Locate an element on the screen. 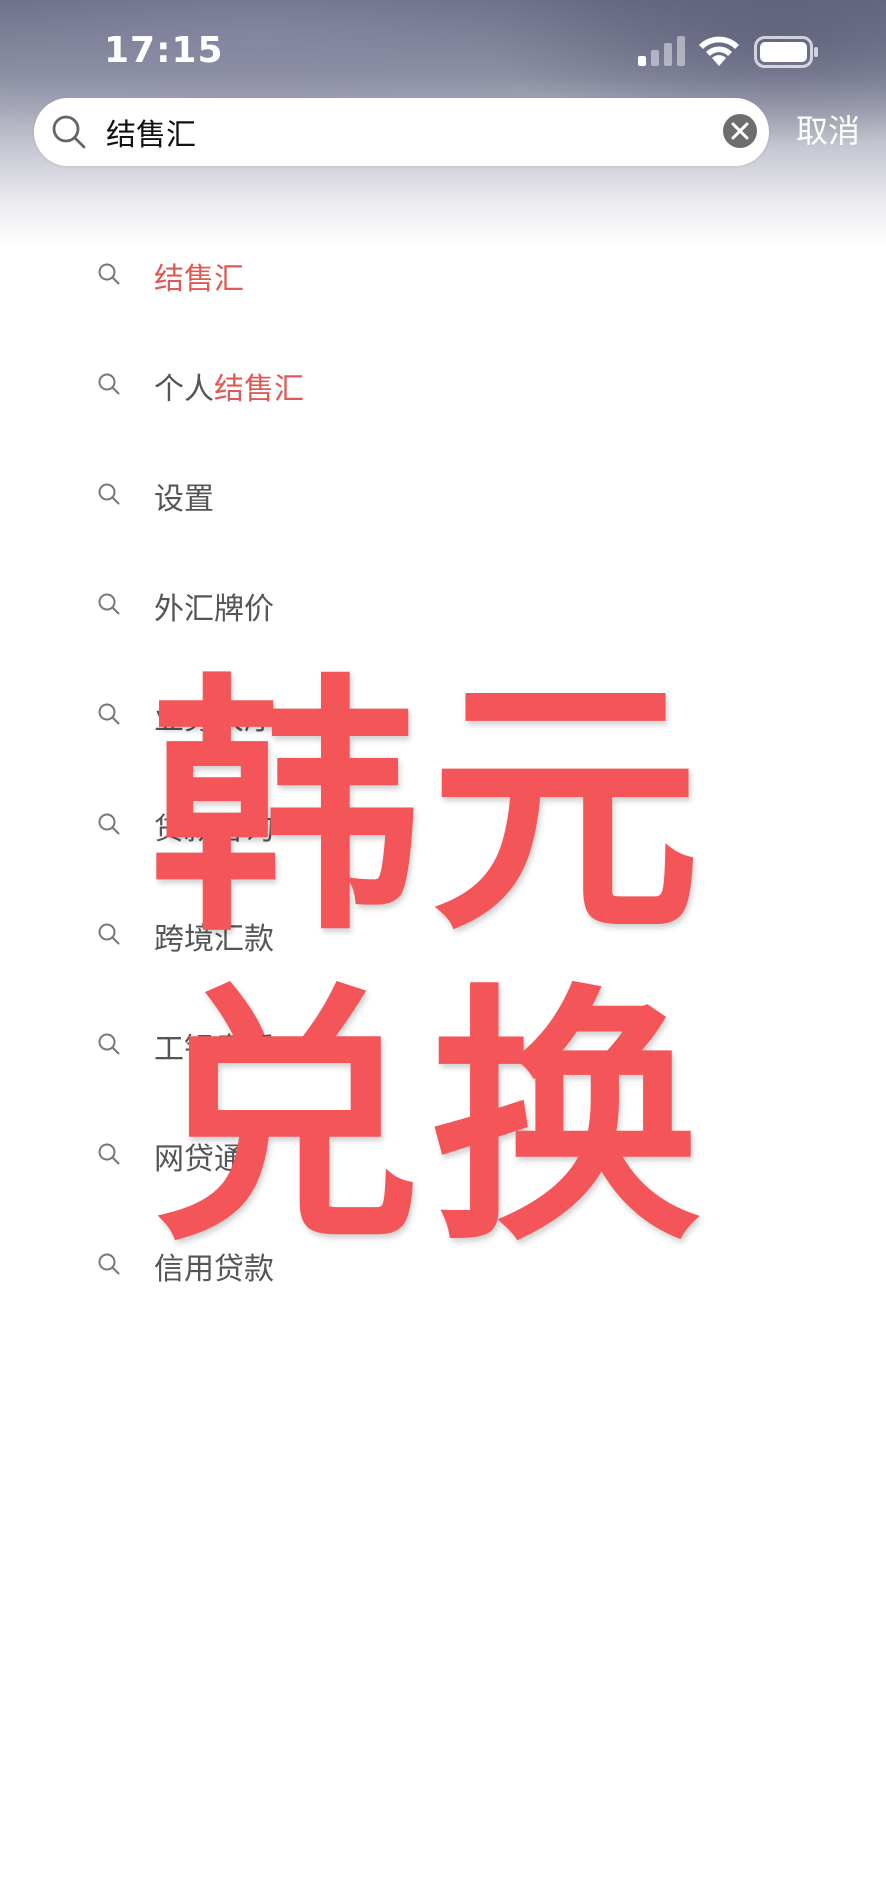 The height and width of the screenshot is (1890, 886). wifi-icon is located at coordinates (719, 51).